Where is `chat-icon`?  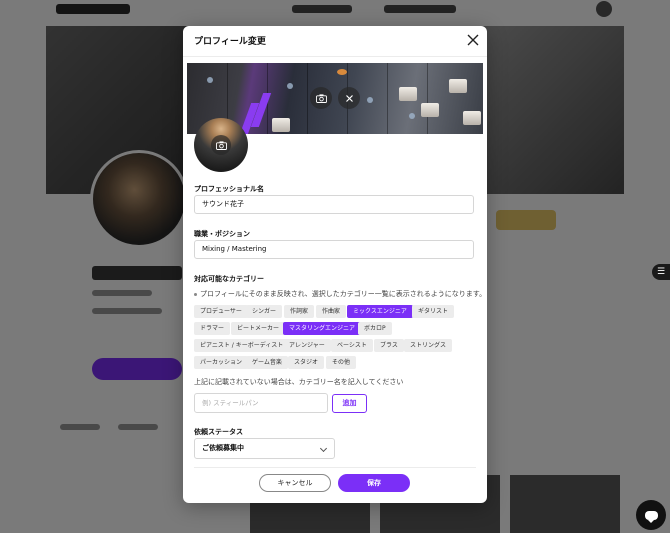
chat-icon is located at coordinates (651, 516).